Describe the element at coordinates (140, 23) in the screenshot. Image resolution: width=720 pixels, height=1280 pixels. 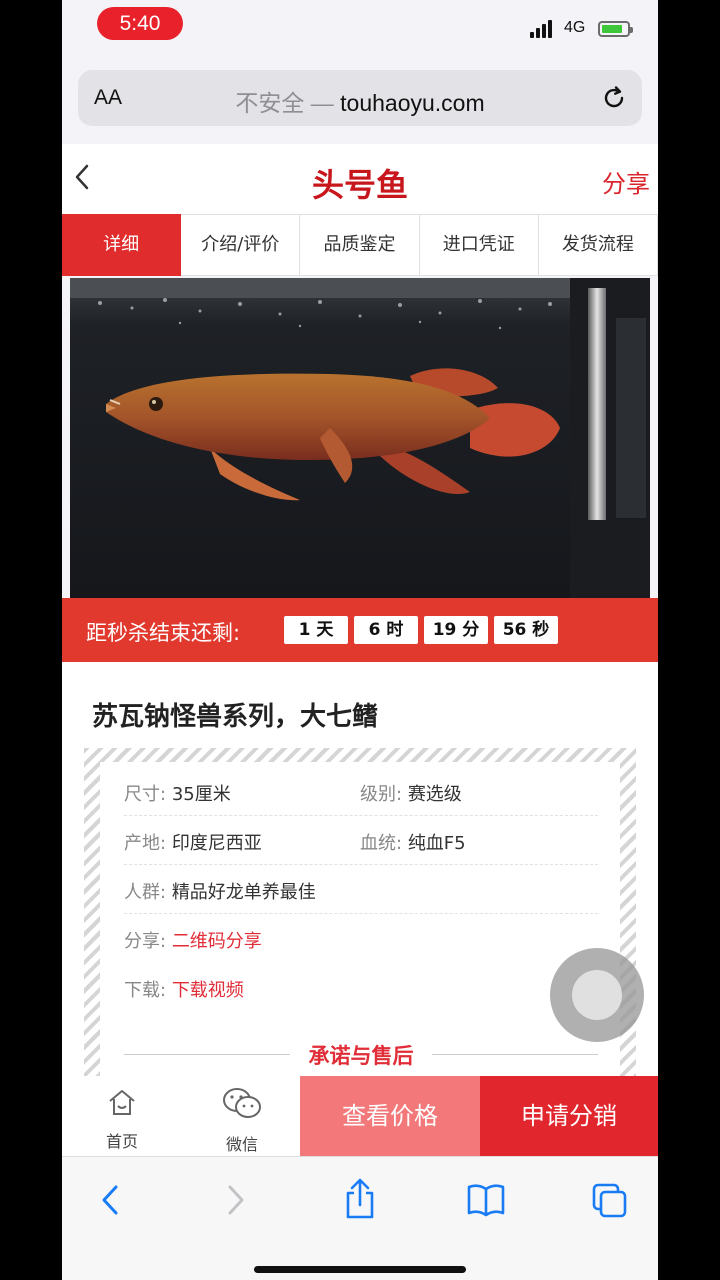
I see `status-time: 5:40` at that location.